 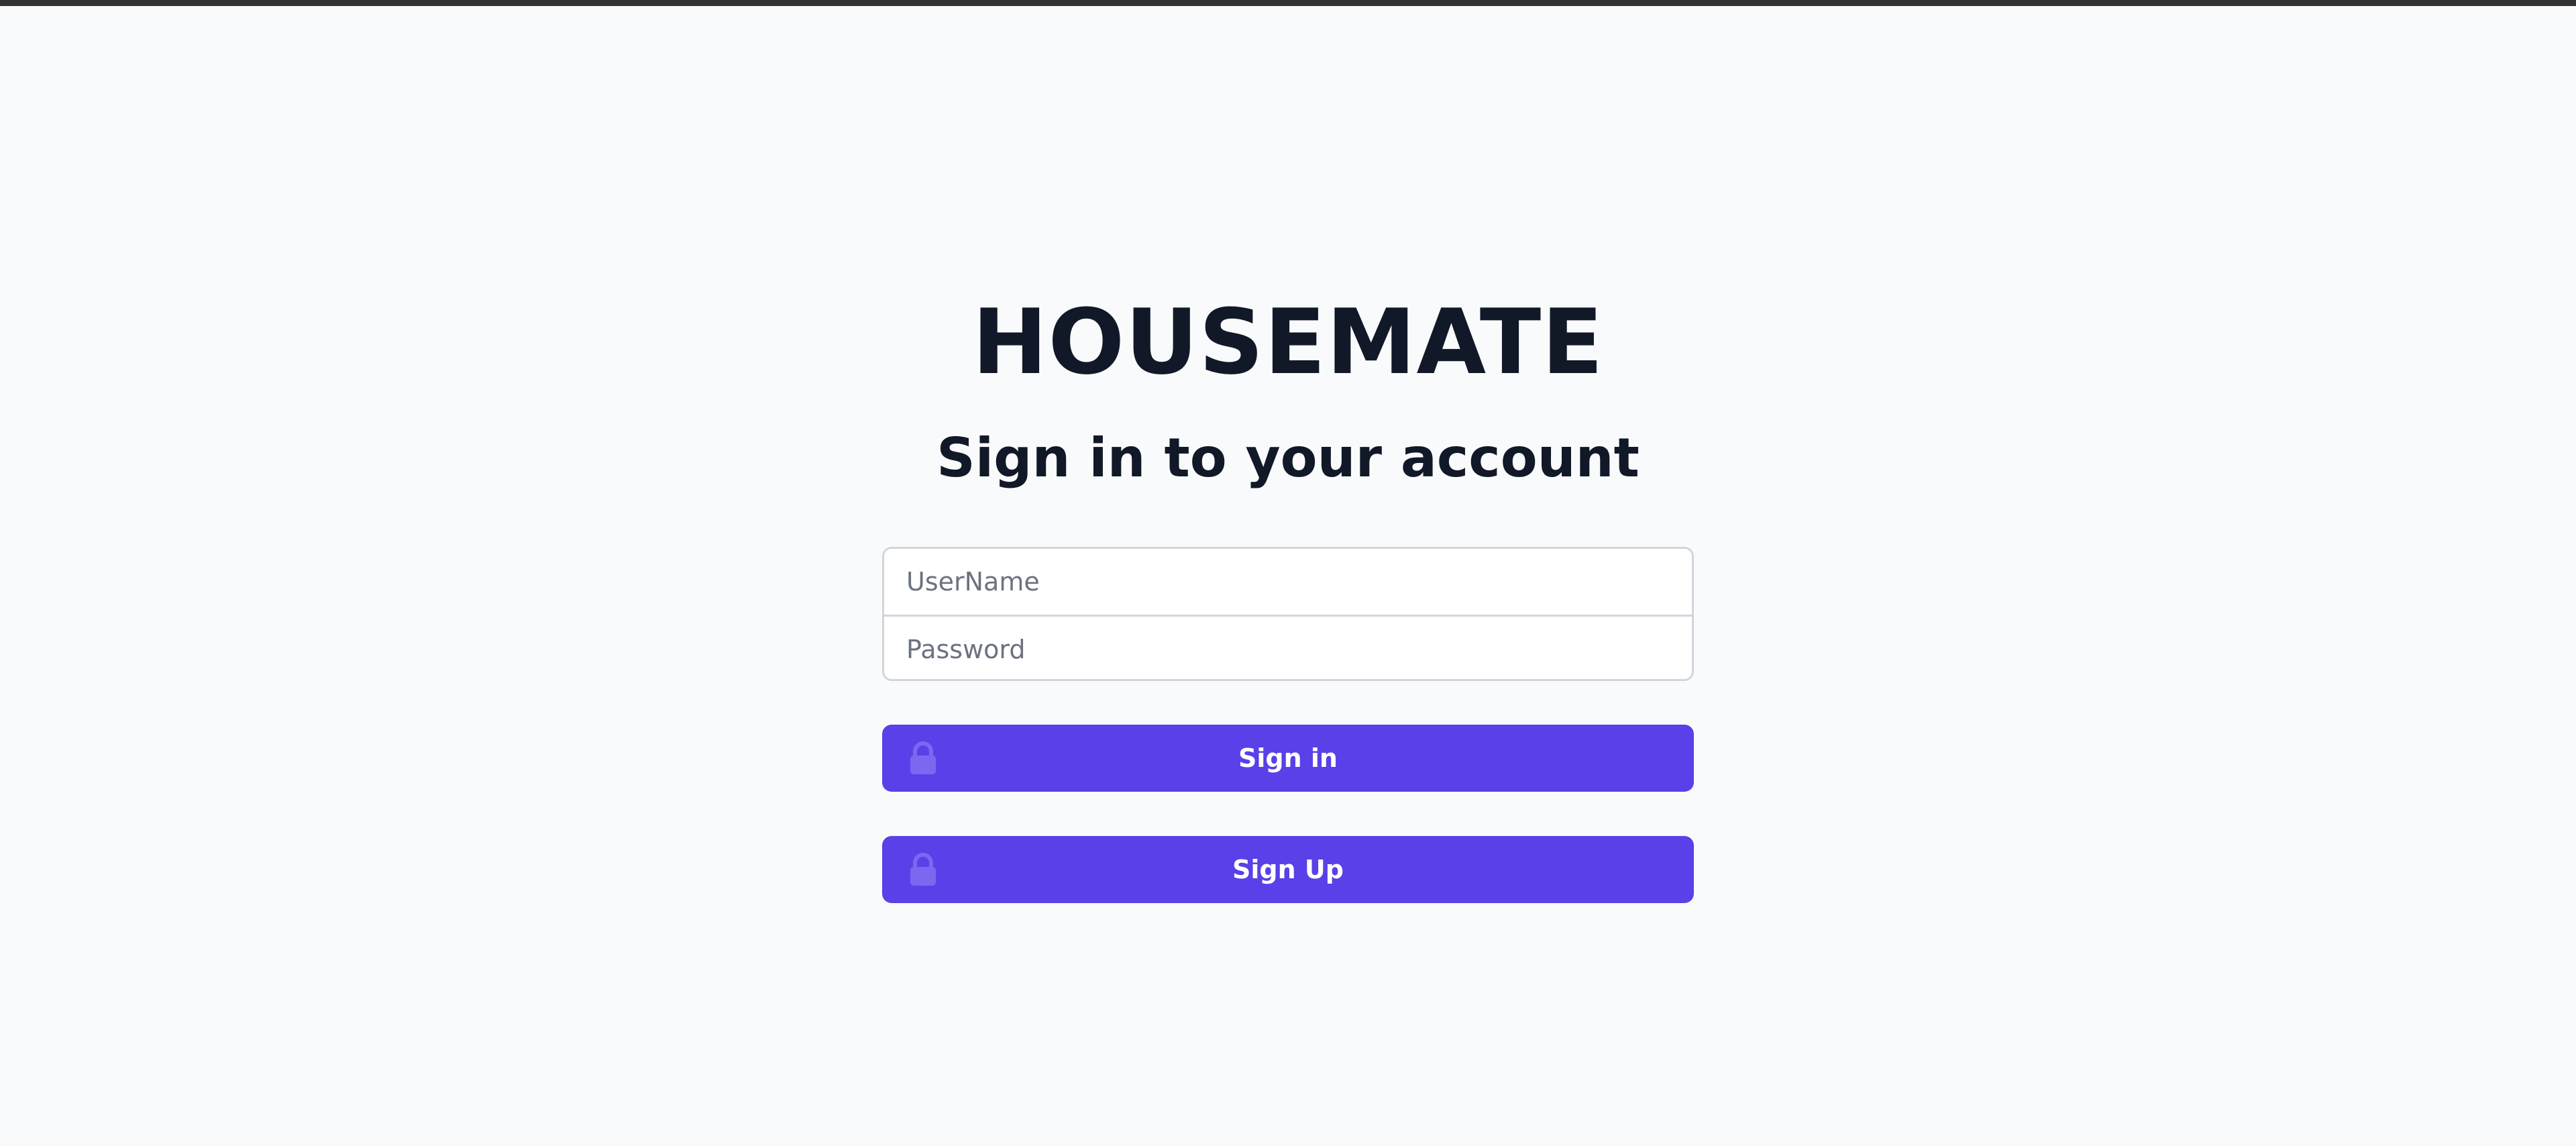 I want to click on credentials-input-group, so click(x=1288, y=614).